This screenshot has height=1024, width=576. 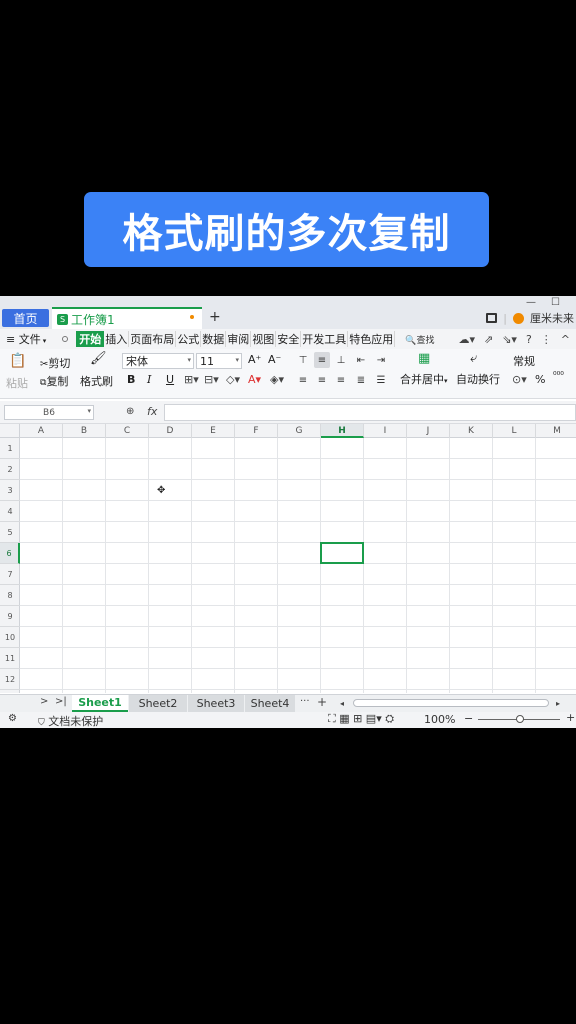 What do you see at coordinates (127, 431) in the screenshot?
I see `column-header-c: C` at bounding box center [127, 431].